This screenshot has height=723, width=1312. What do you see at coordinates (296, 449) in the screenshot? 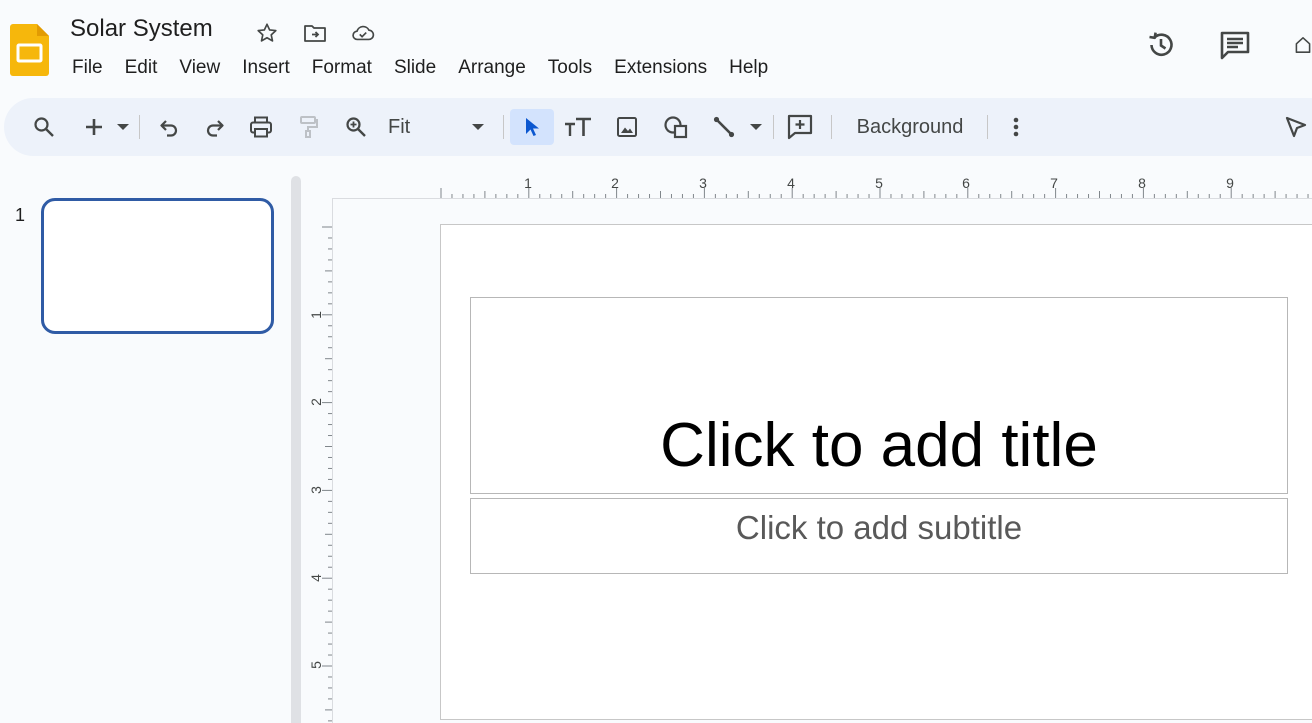
I see `filmstrip-scrollbar` at bounding box center [296, 449].